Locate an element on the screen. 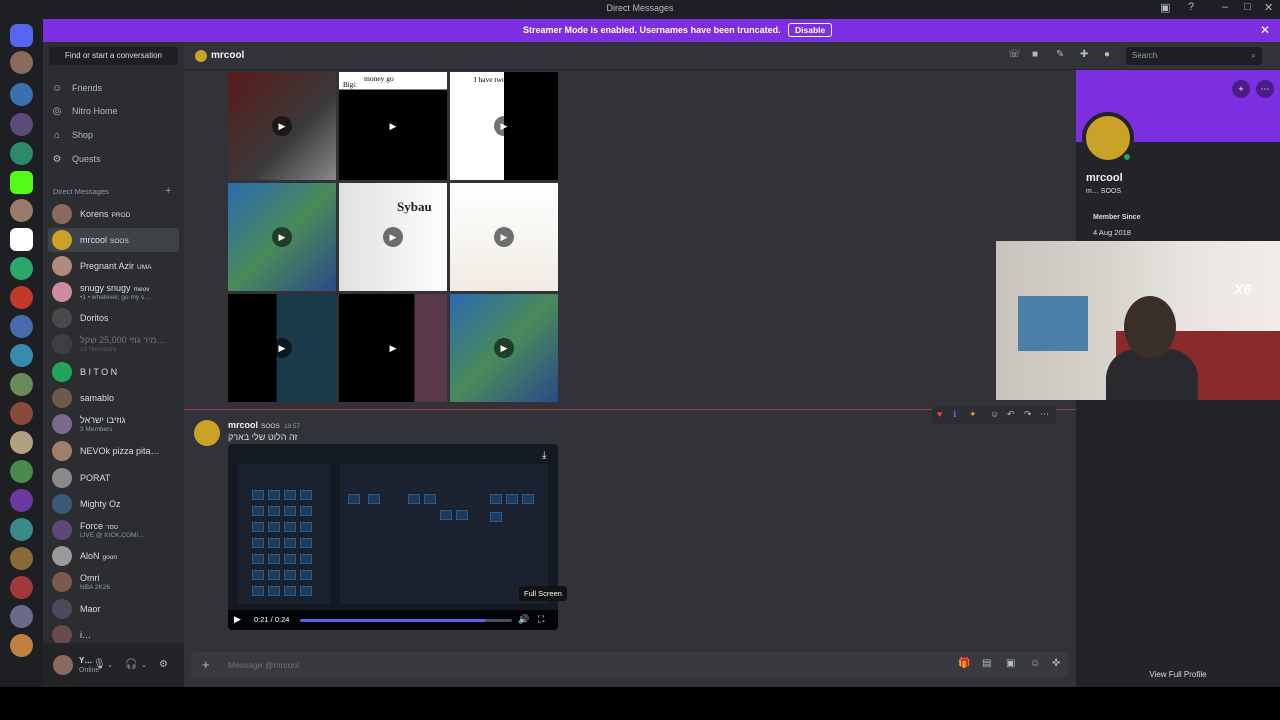 The width and height of the screenshot is (1280, 720). dm-item: PORAT is located at coordinates (113, 478).